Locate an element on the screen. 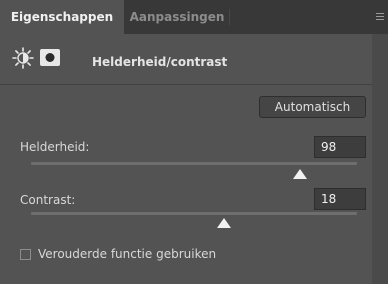  legacy-checkbox is located at coordinates (25, 254).